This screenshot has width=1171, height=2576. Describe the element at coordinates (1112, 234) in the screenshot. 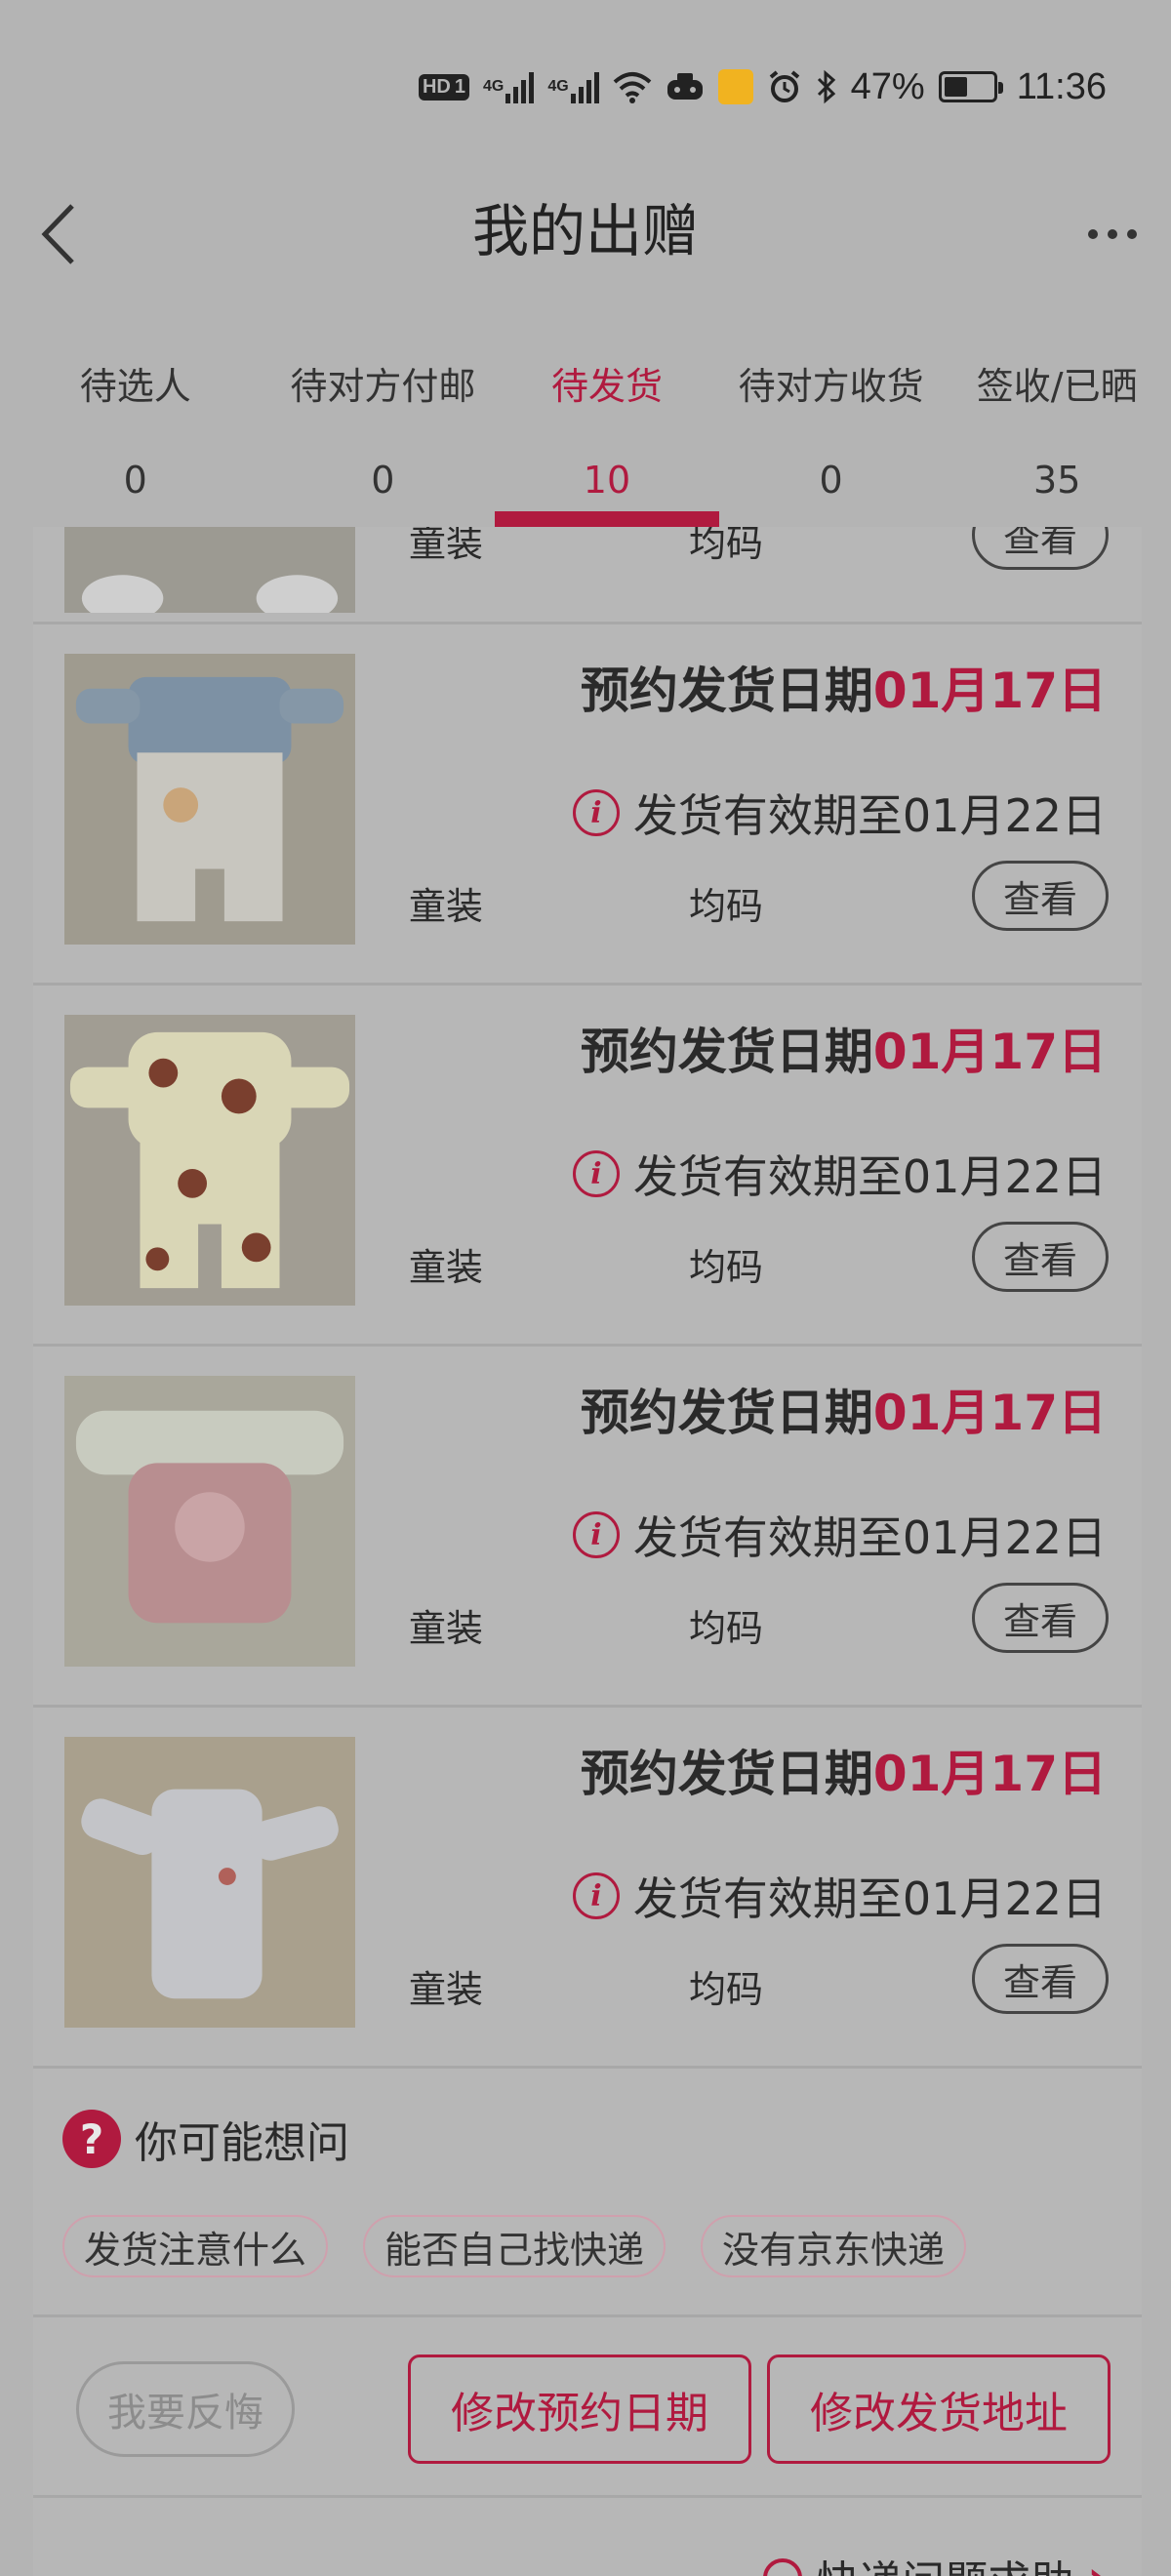

I see `more-options-icon` at that location.